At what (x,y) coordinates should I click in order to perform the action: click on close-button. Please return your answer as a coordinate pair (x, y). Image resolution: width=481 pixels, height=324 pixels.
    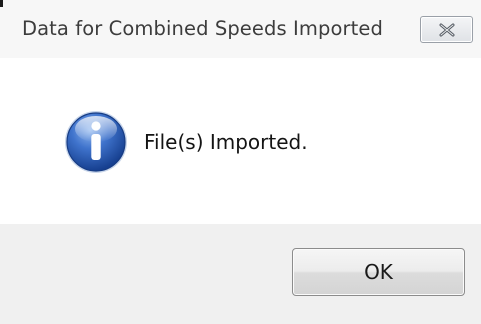
    Looking at the image, I should click on (446, 29).